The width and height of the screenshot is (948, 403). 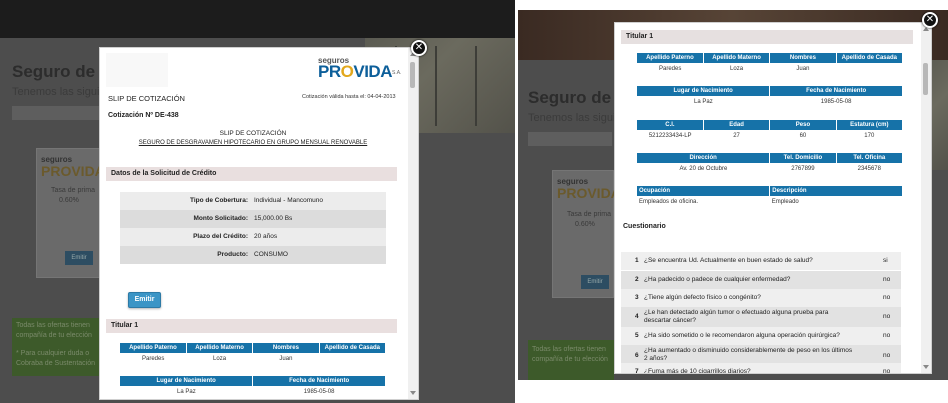 I want to click on table-row: Paredes Loza Juan, so click(x=770, y=68).